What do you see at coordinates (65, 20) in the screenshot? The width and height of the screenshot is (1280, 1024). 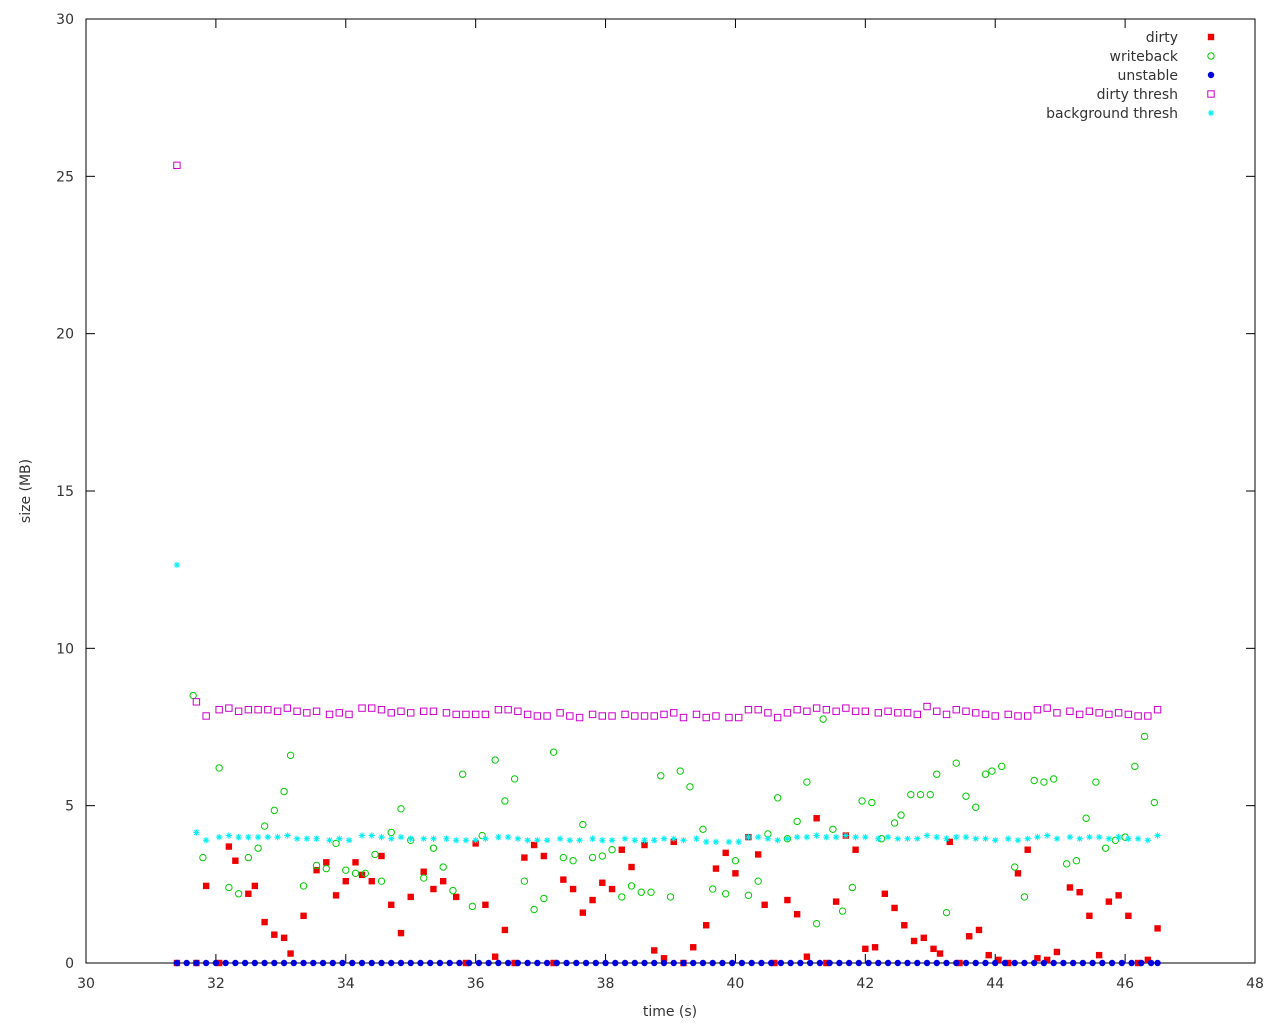 I see `y-tick-label: 30` at bounding box center [65, 20].